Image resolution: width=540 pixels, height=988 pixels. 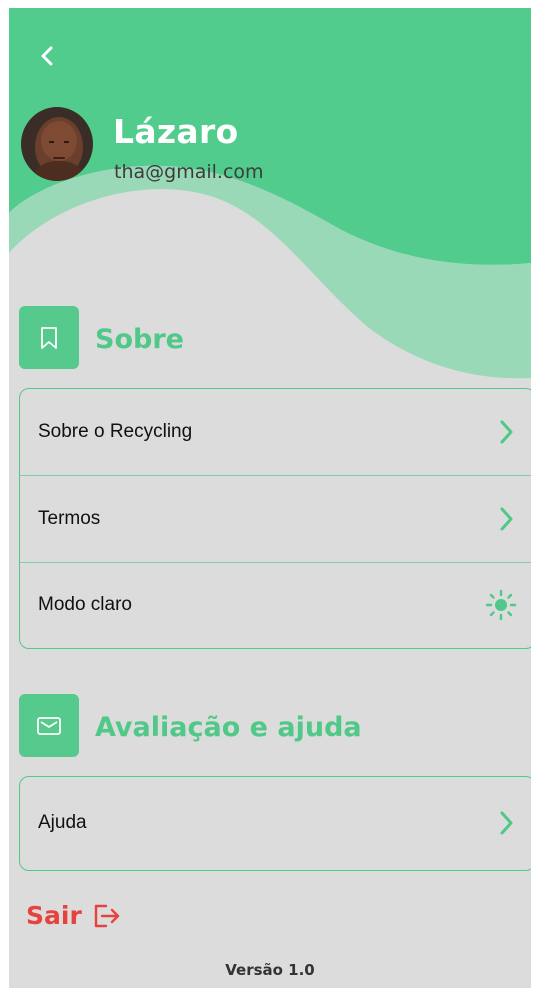 I want to click on logout-button: Sair, so click(x=74, y=915).